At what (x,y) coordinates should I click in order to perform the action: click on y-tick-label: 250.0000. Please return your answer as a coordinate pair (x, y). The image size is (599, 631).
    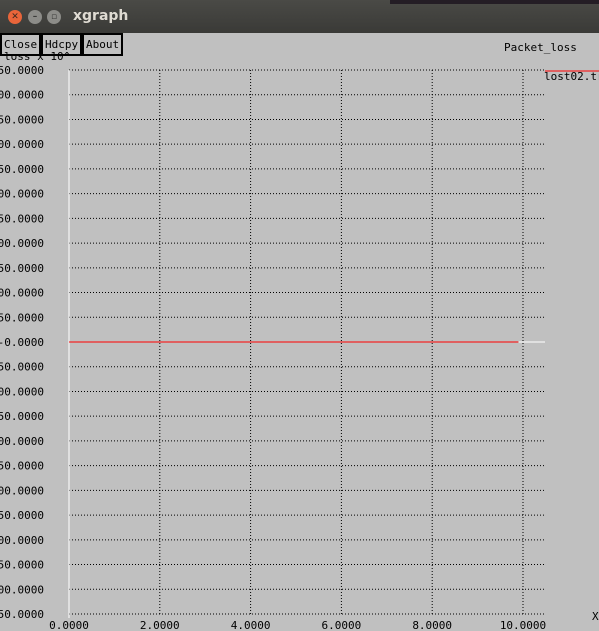
    Looking at the image, I should click on (22, 218).